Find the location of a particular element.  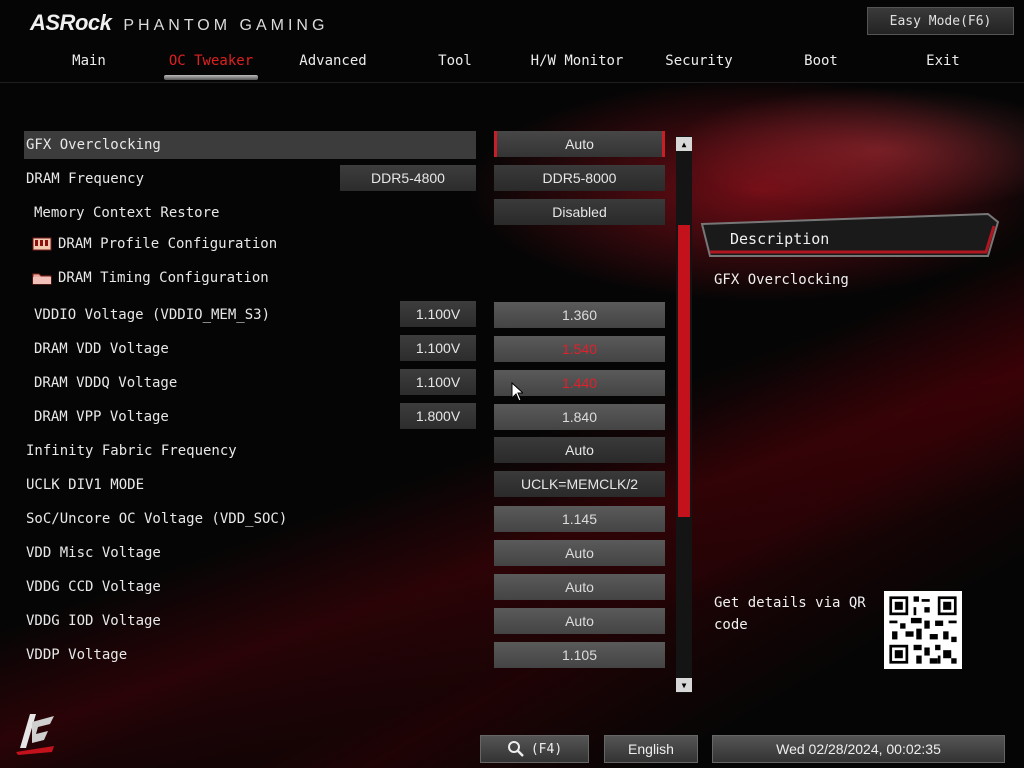

submenu-dram-timing-configuration: DRAM Timing Configuration is located at coordinates (250, 278).